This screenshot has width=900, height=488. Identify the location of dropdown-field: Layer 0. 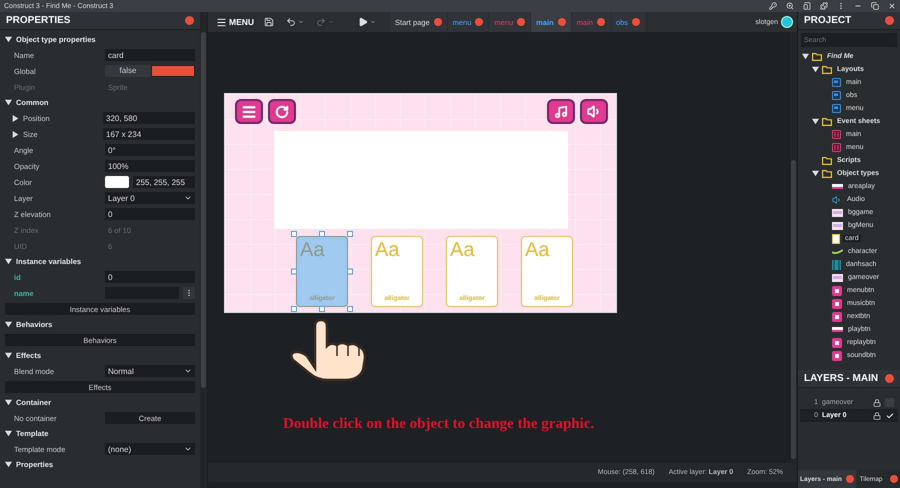
(150, 198).